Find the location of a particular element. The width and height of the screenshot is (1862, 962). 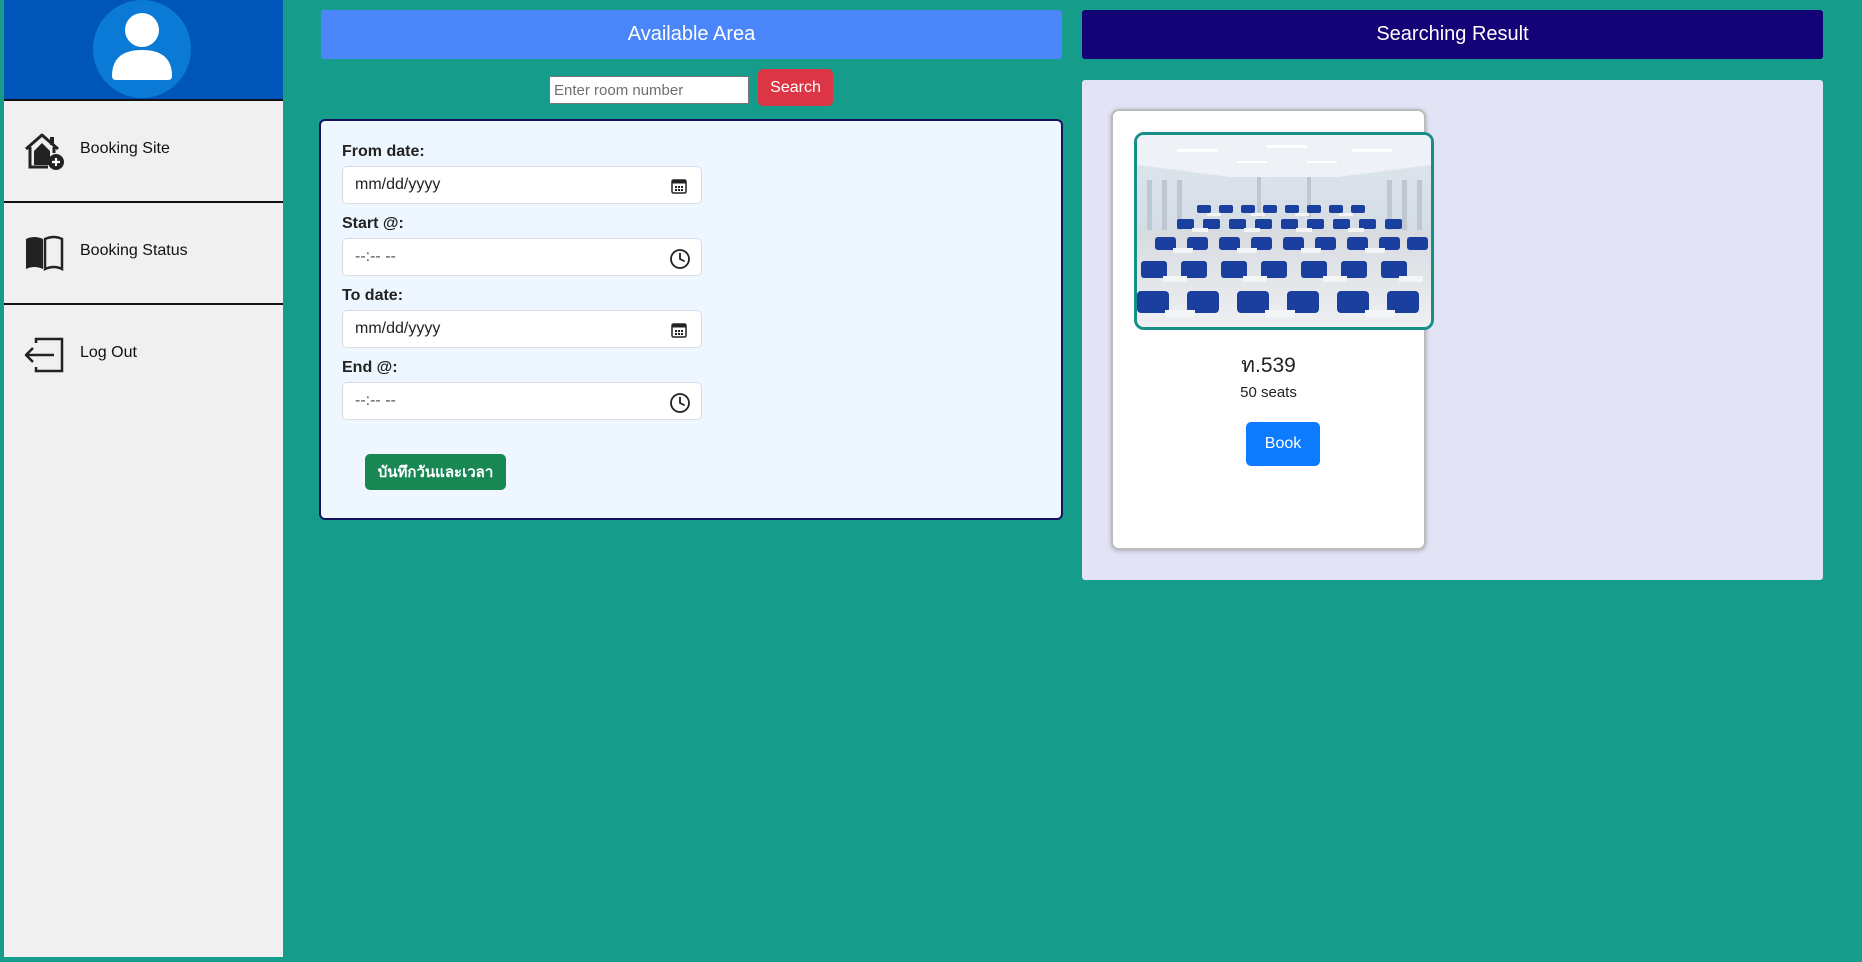

search-button: Search is located at coordinates (795, 87).